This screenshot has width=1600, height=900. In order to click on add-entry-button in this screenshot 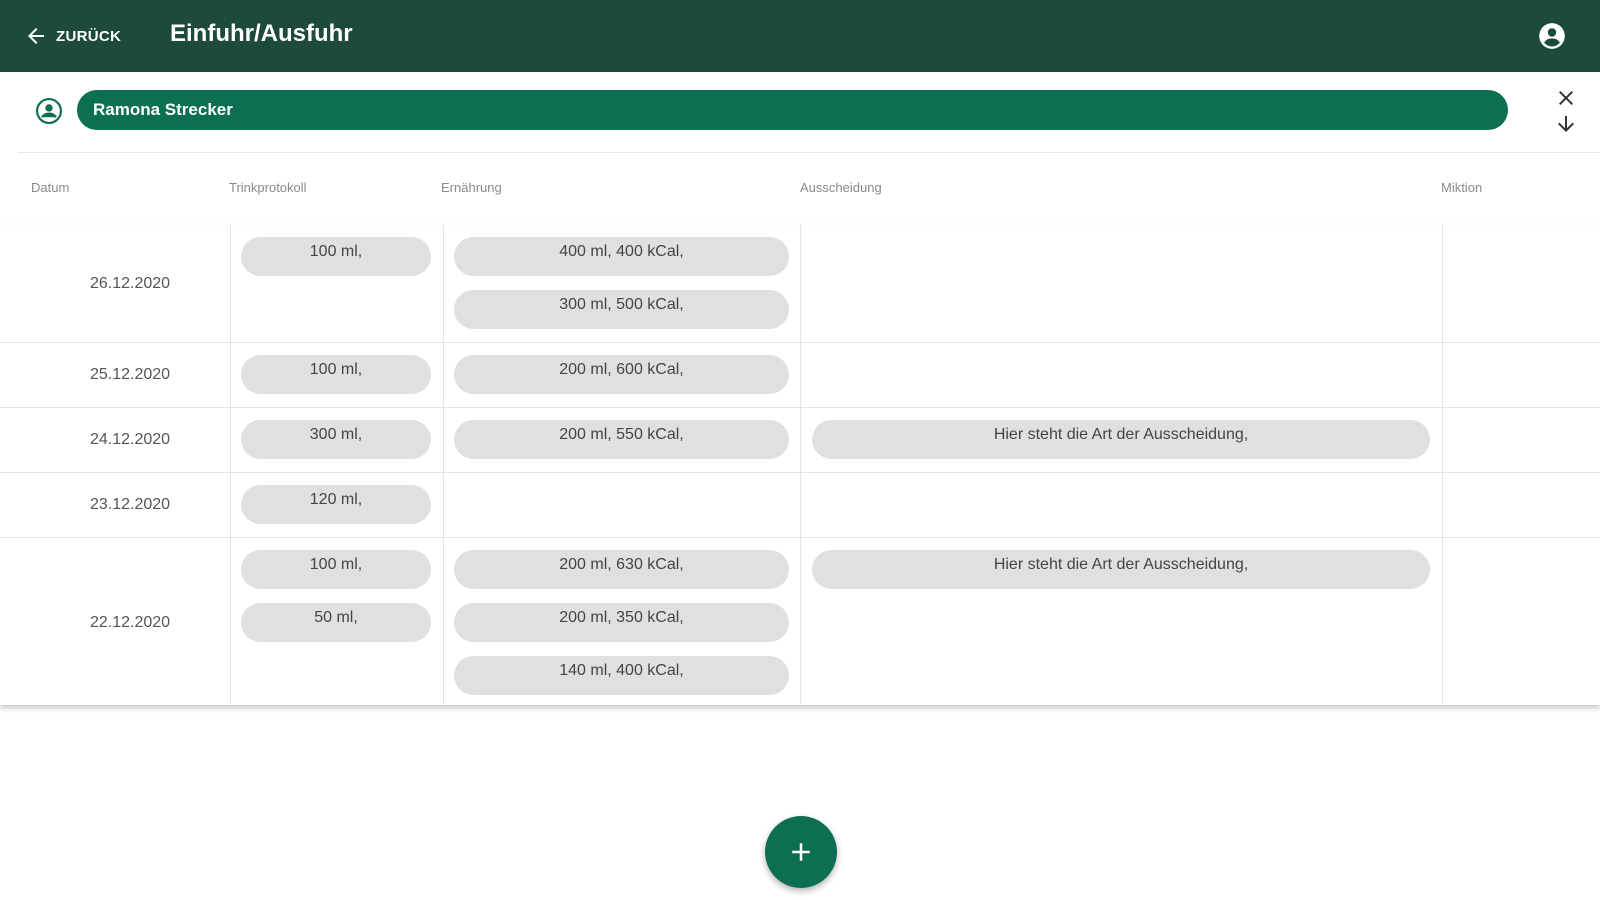, I will do `click(801, 852)`.